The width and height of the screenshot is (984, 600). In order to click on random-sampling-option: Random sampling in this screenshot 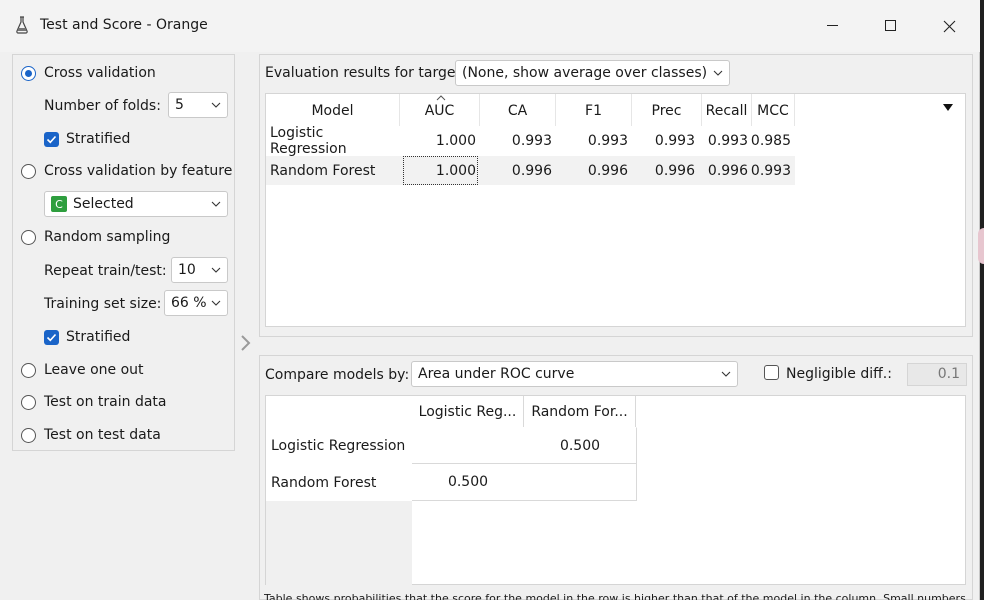, I will do `click(95, 237)`.